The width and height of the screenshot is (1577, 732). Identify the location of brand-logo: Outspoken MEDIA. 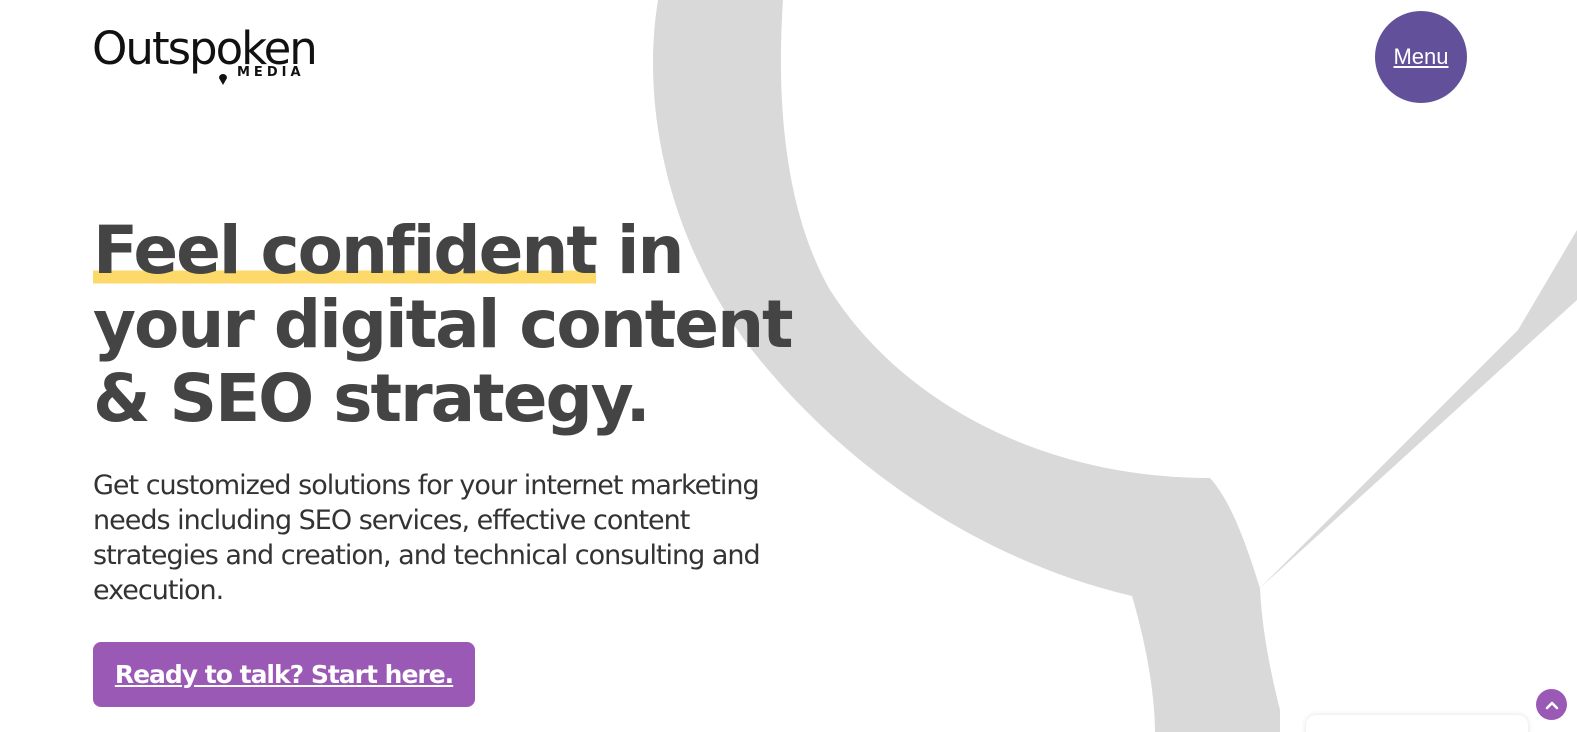
(209, 56).